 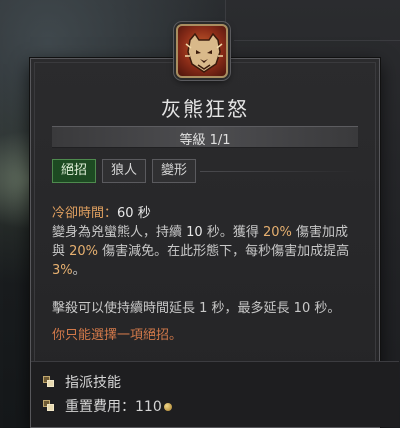 I want to click on respec-label: 重置費用：, so click(x=100, y=407).